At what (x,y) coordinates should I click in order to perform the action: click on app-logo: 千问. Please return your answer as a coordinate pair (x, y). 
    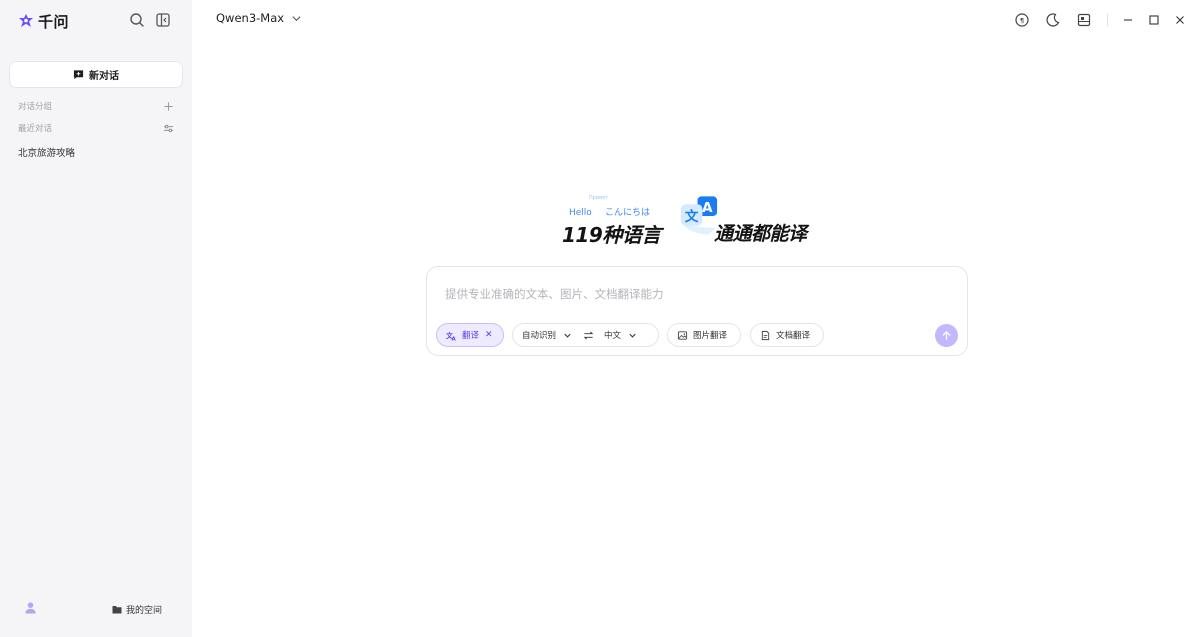
    Looking at the image, I should click on (43, 21).